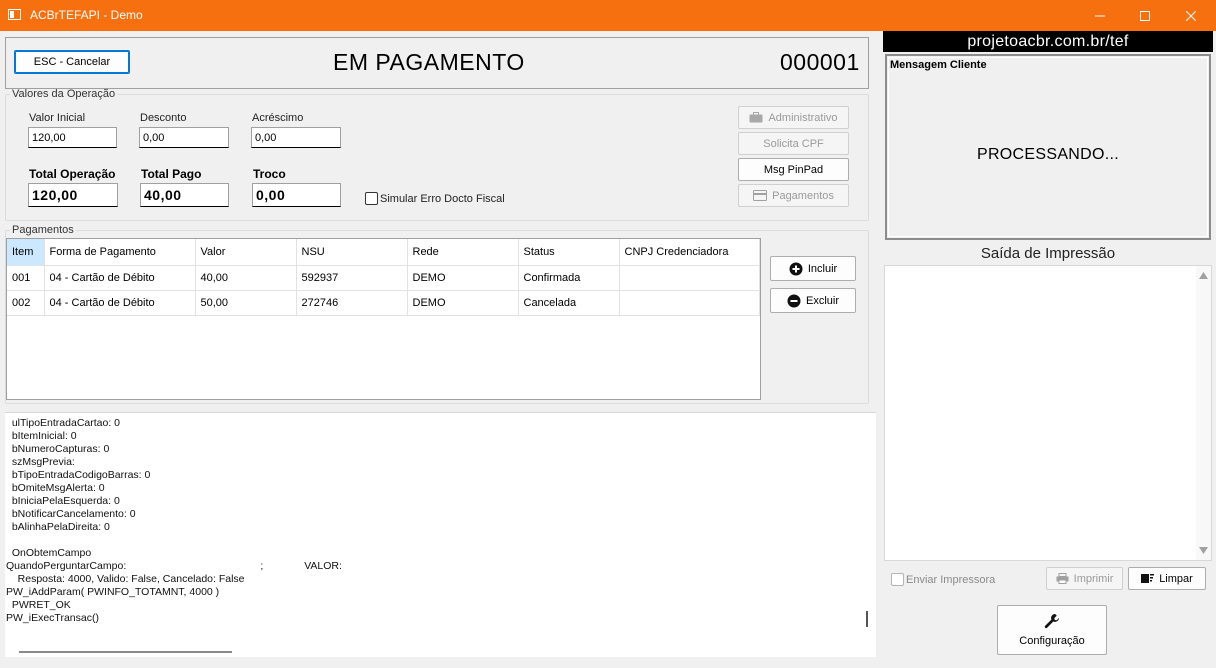  What do you see at coordinates (1048, 41) in the screenshot?
I see `site-banner: projetoacbr.com.br/tef` at bounding box center [1048, 41].